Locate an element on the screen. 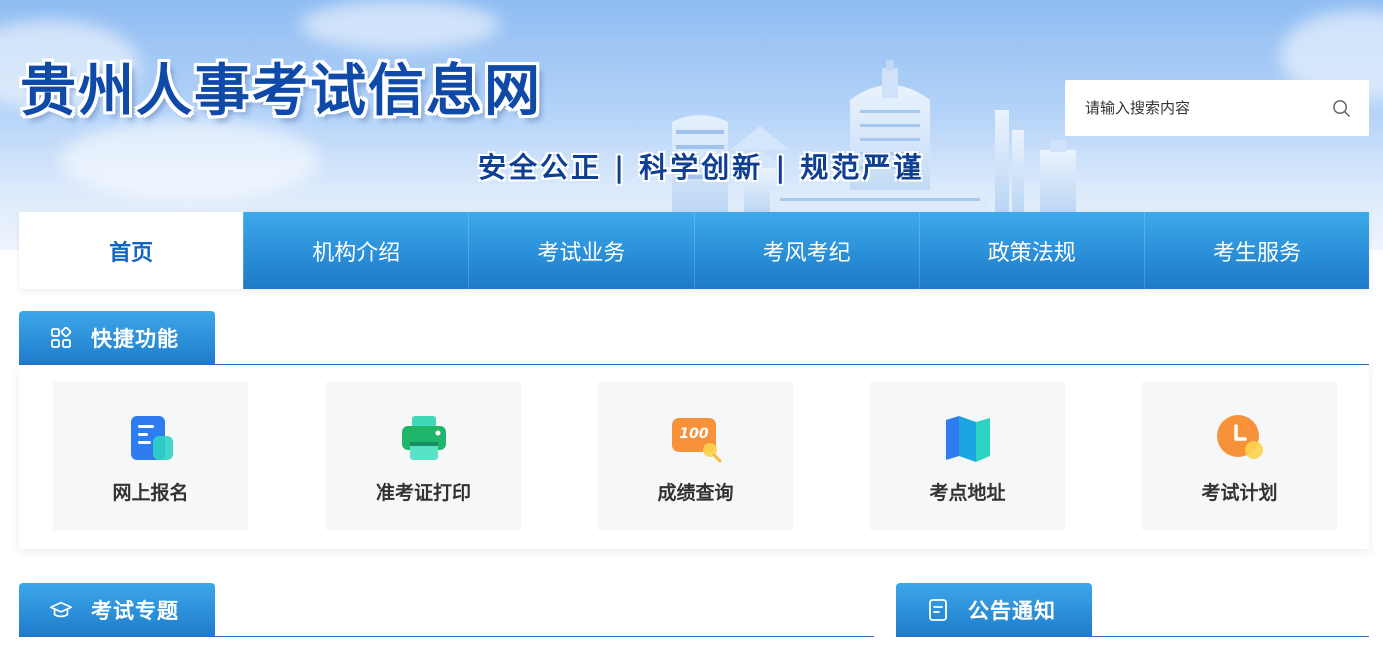 This screenshot has height=645, width=1383. quick-item-label: 成绩查询 is located at coordinates (695, 493).